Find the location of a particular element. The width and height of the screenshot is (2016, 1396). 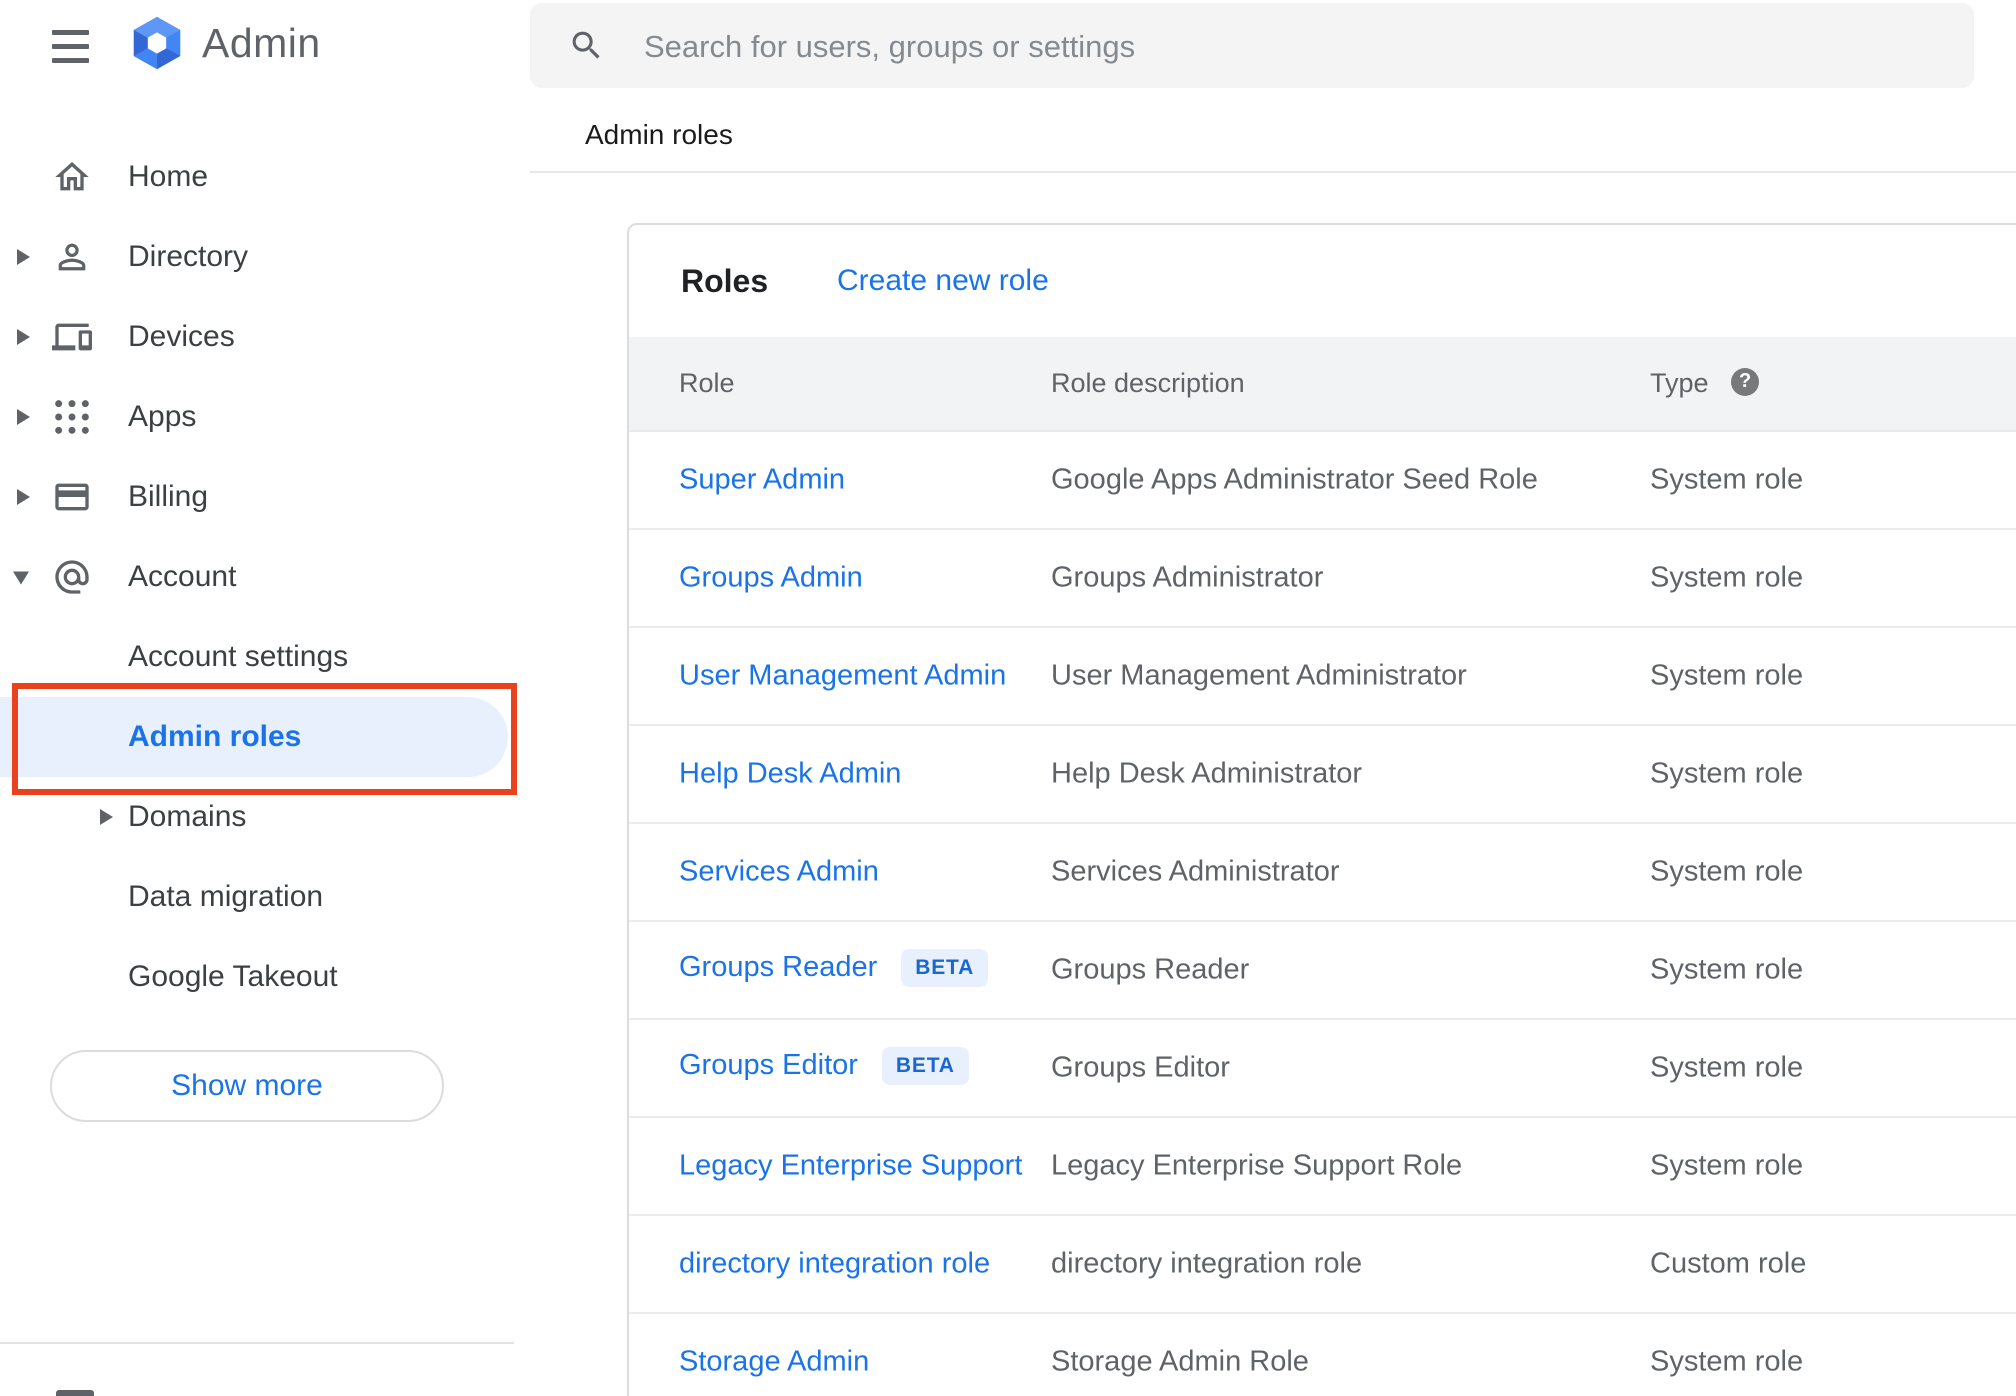

role-link: Super Admin is located at coordinates (762, 480).